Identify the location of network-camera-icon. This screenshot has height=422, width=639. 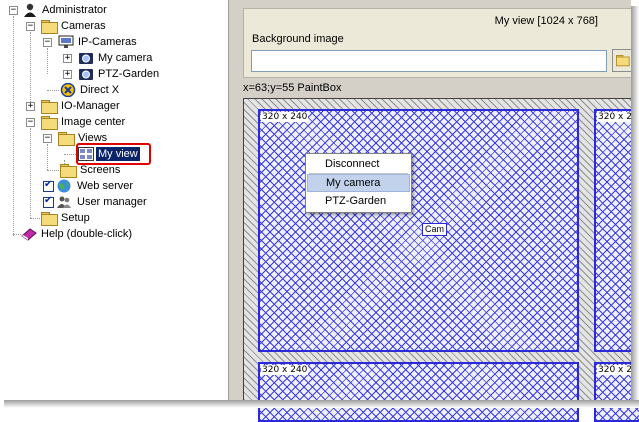
(66, 41).